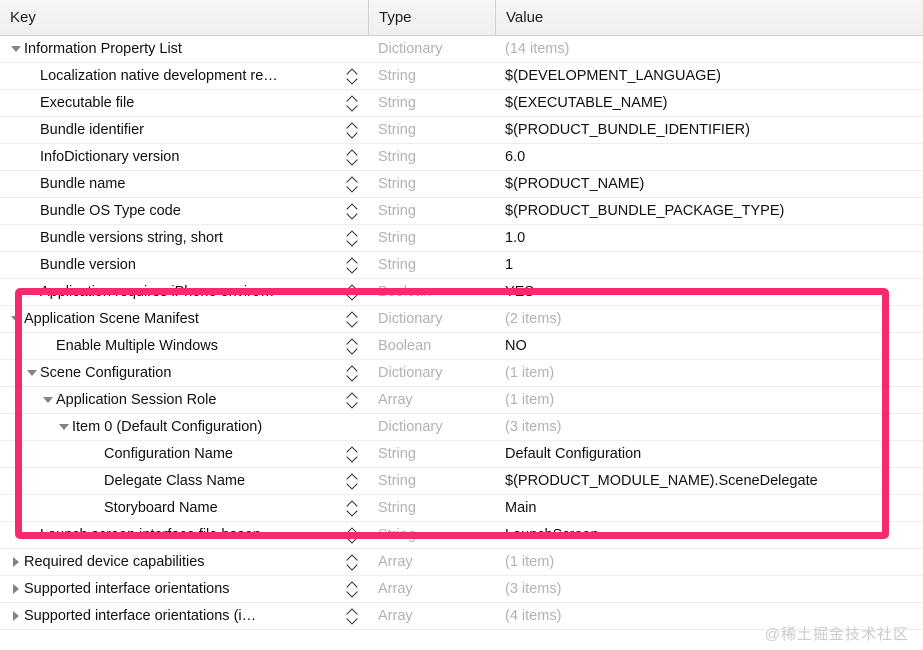 The width and height of the screenshot is (923, 650). What do you see at coordinates (709, 292) in the screenshot?
I see `cell-value: YES` at bounding box center [709, 292].